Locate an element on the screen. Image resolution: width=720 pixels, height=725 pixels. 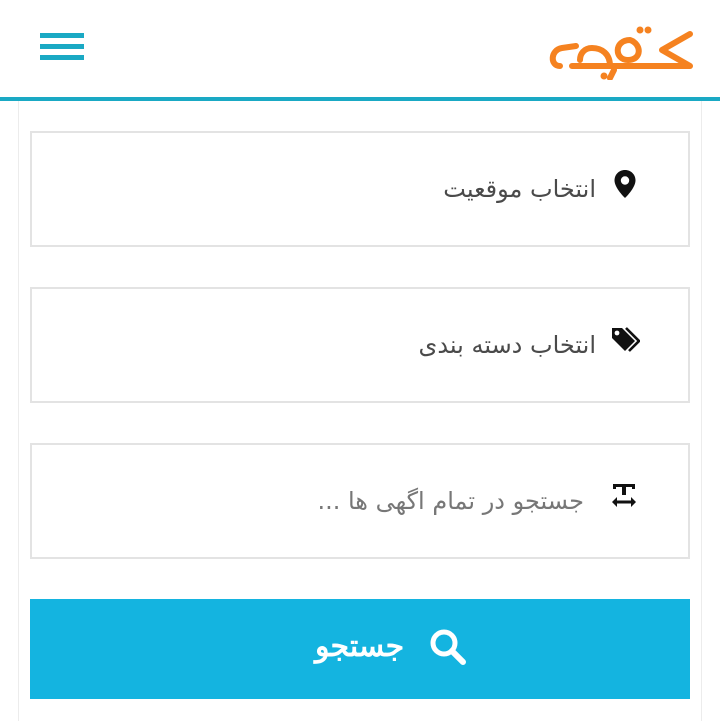
category-label: انتخاب دسته بندی is located at coordinates (507, 345).